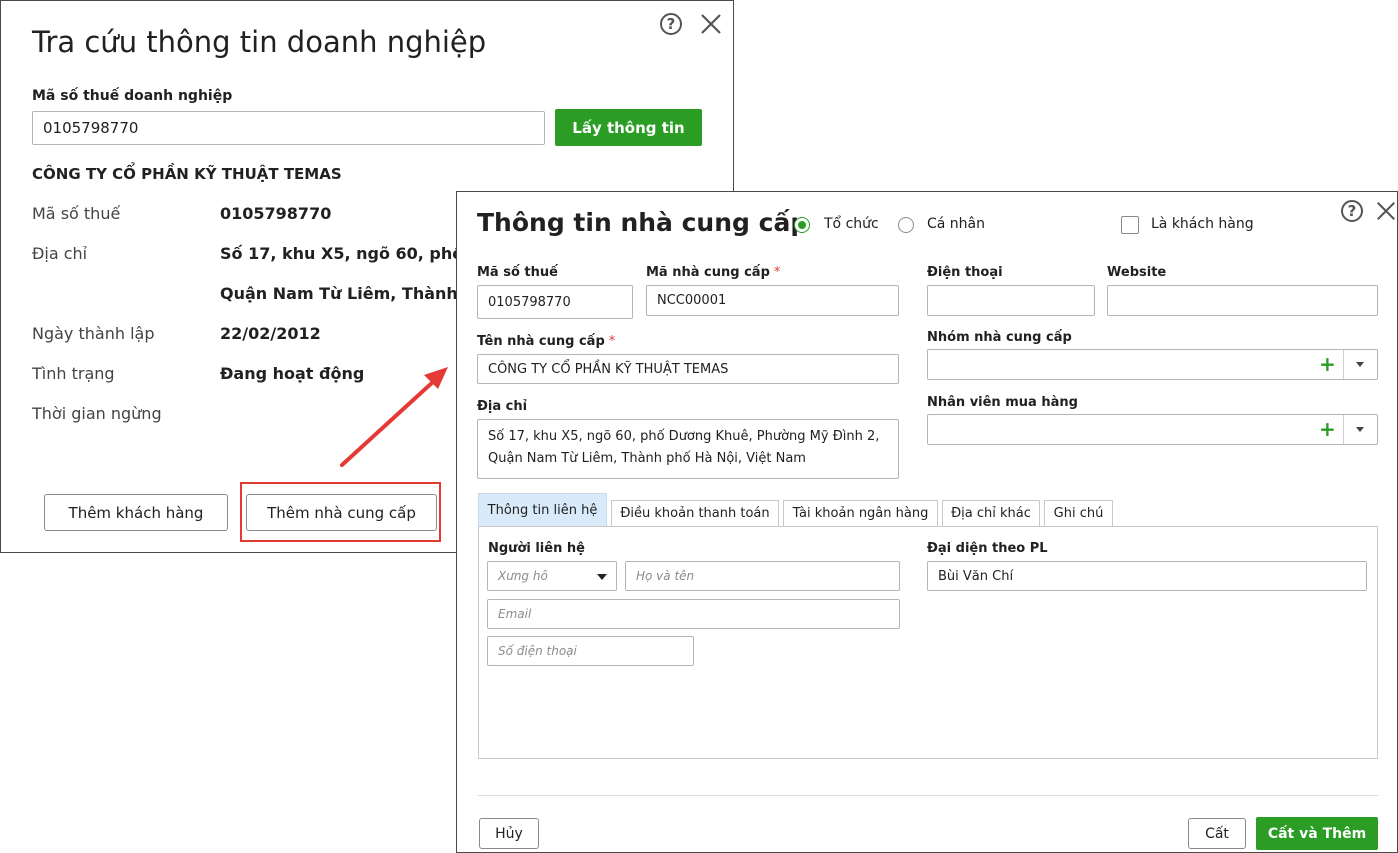 This screenshot has width=1398, height=853. Describe the element at coordinates (695, 513) in the screenshot. I see `tab-payment-terms: Điều khoản thanh toán` at that location.